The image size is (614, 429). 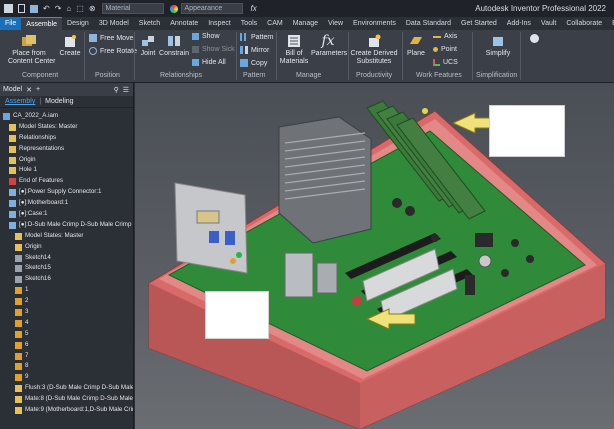 I want to click on mirror-button: Mirror, so click(x=254, y=50).